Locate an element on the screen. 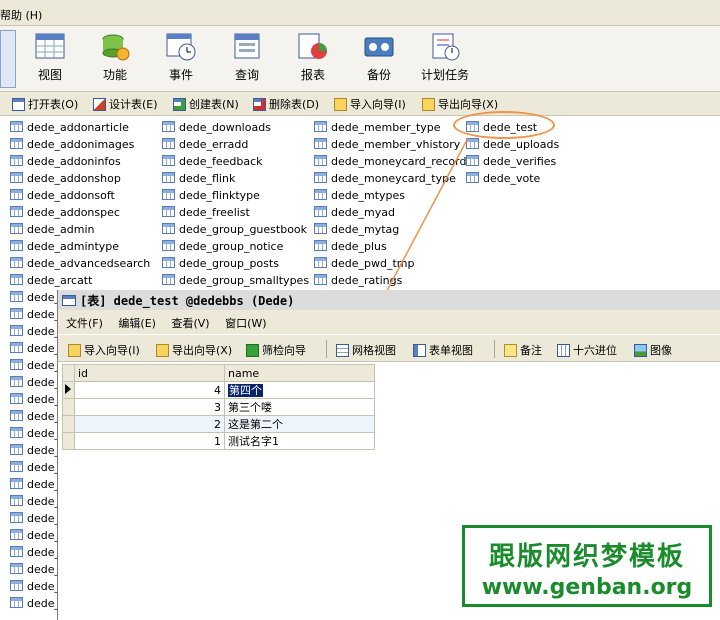 The image size is (720, 620). column-header-name: name is located at coordinates (299, 373).